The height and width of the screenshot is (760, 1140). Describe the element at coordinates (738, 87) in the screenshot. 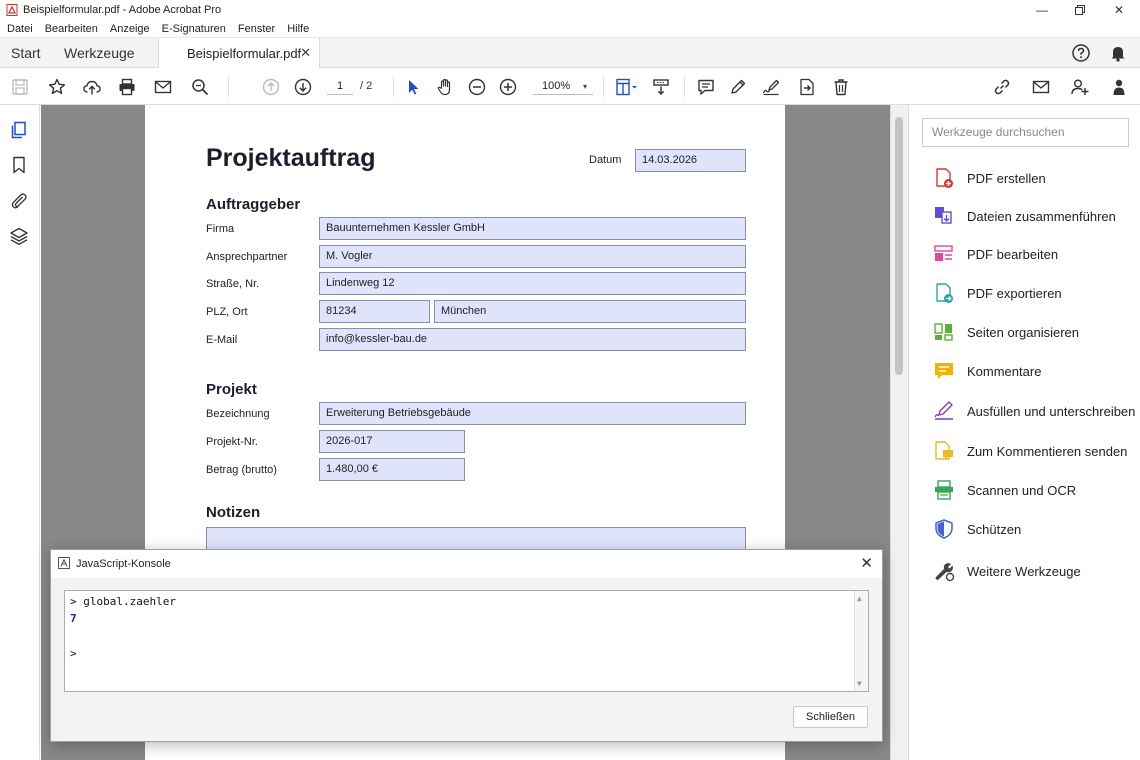

I see `pen-draw-icon` at that location.